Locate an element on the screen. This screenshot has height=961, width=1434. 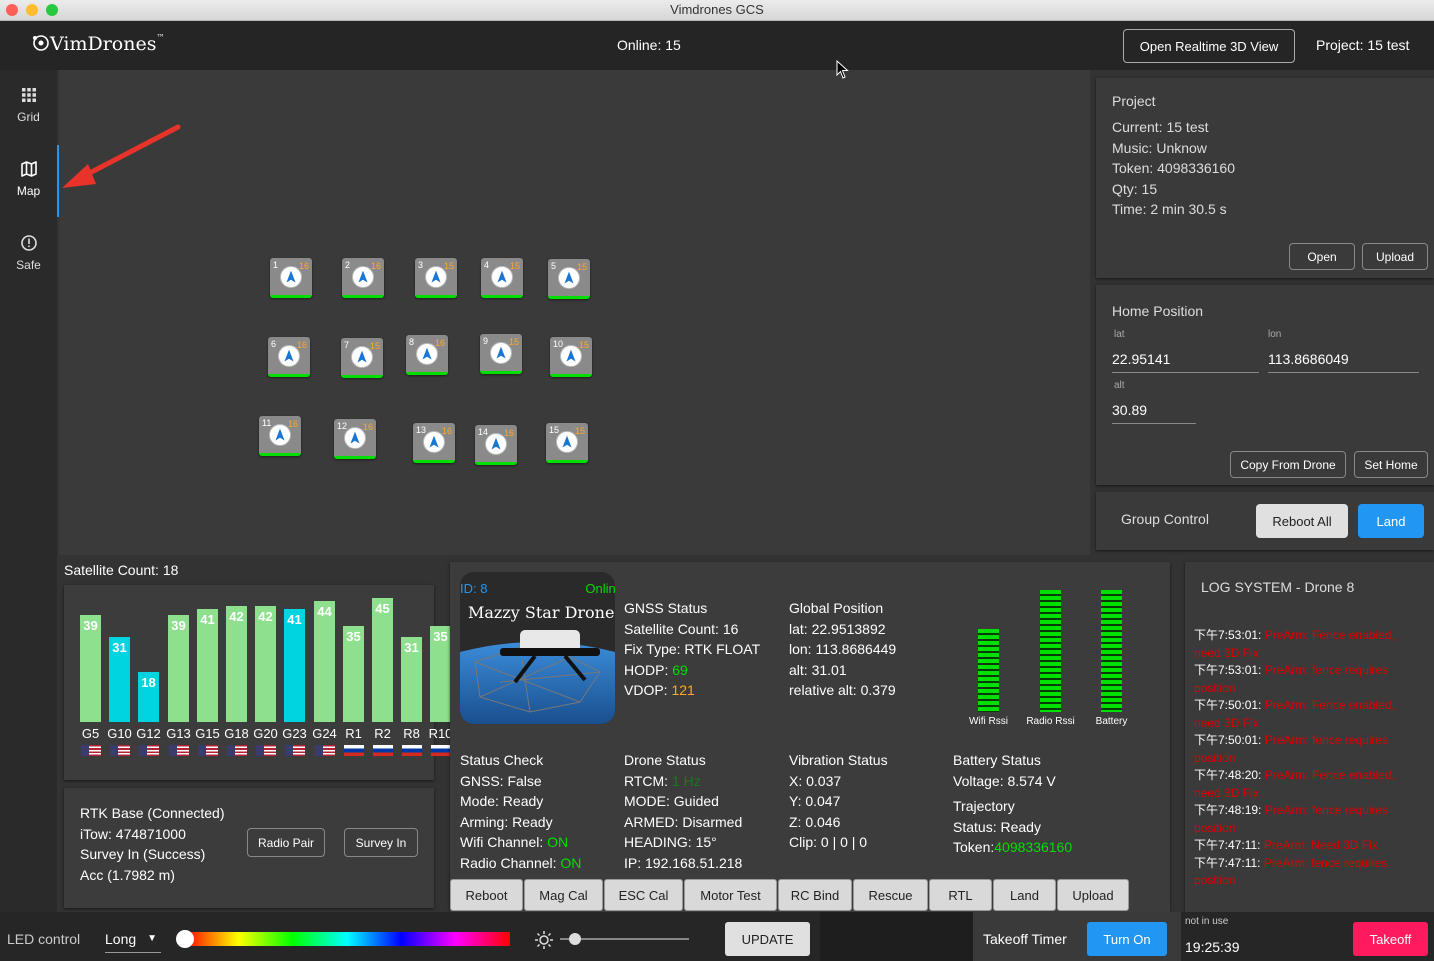
drone-marker: 15 15 is located at coordinates (567, 443).